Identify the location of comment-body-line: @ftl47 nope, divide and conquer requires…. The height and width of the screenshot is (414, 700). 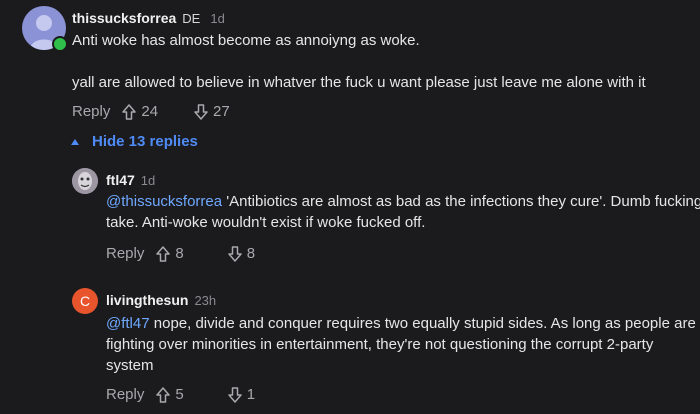
(401, 323).